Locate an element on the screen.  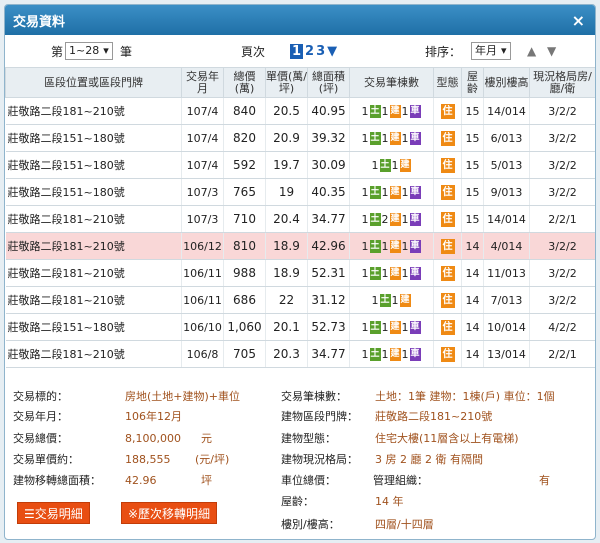
col-header: 交易年月 is located at coordinates (202, 82).